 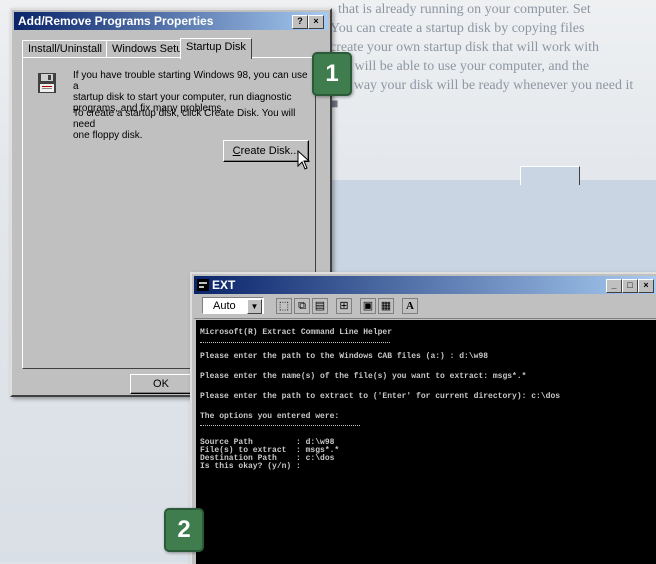 I want to click on msdos-icon, so click(x=203, y=285).